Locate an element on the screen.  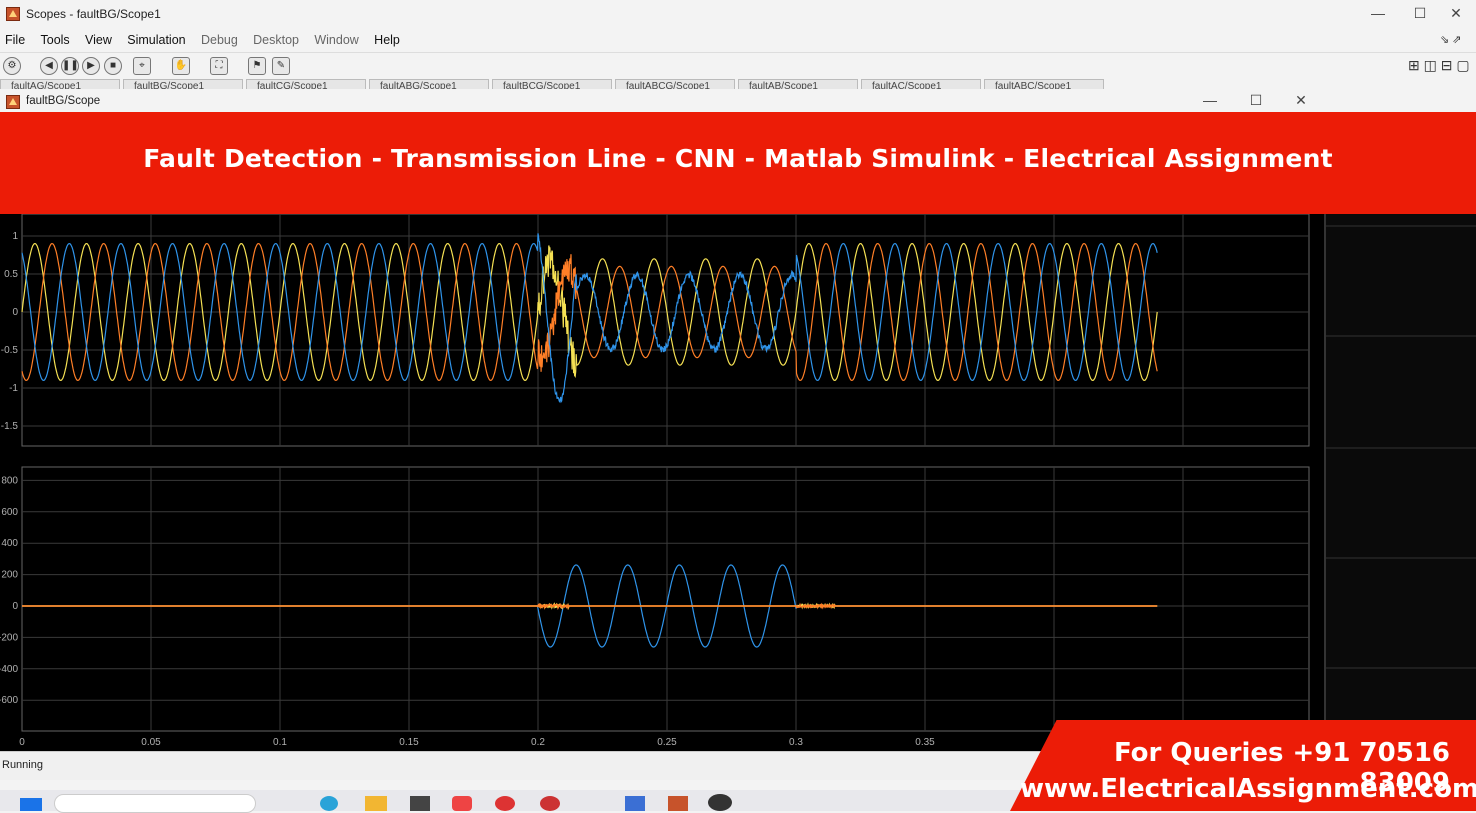
inner-close-button: ✕ is located at coordinates (1301, 100).